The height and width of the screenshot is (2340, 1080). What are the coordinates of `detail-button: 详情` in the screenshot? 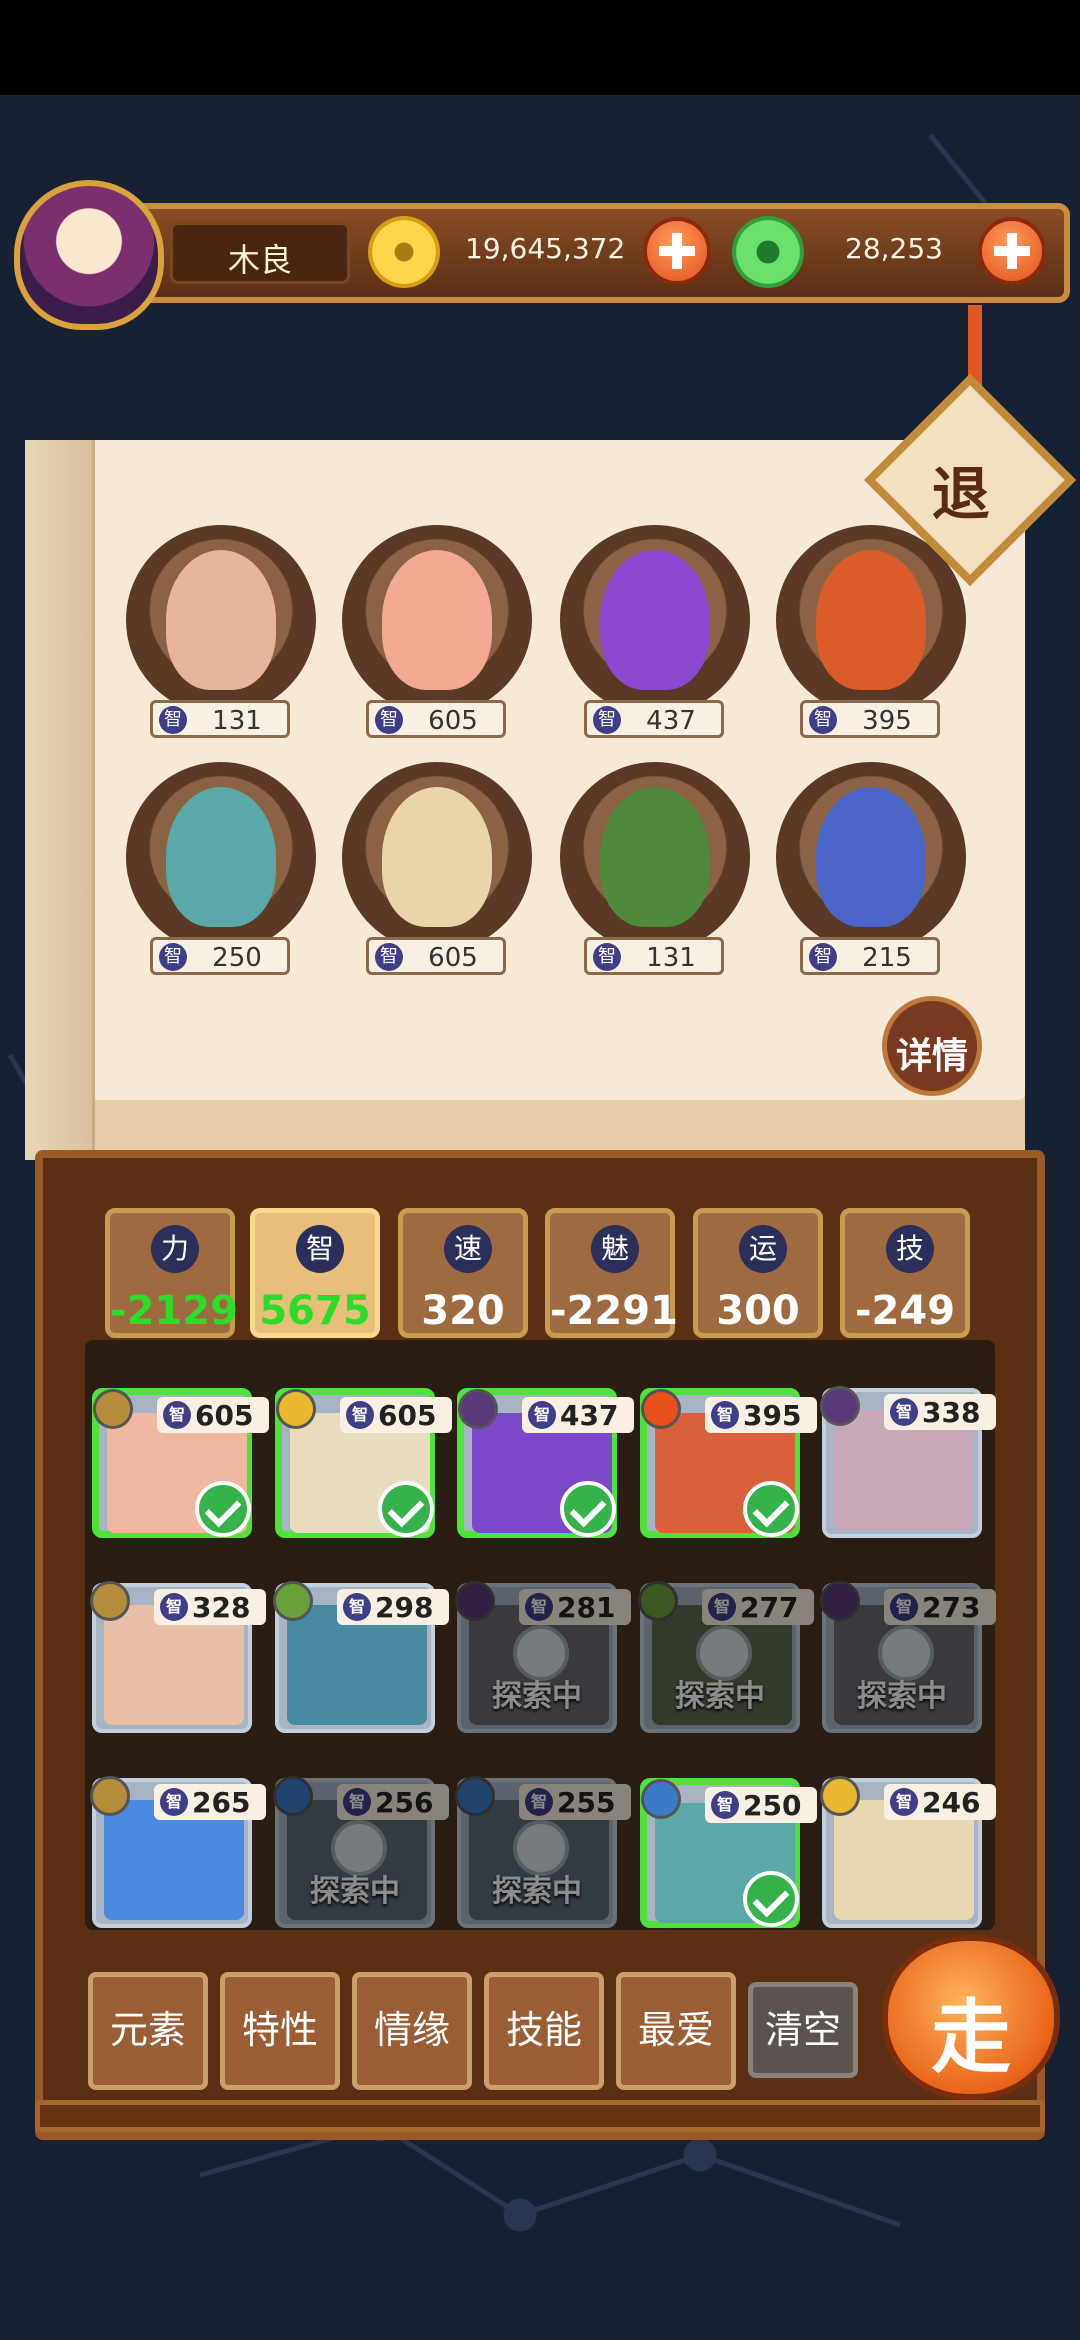 It's located at (932, 1046).